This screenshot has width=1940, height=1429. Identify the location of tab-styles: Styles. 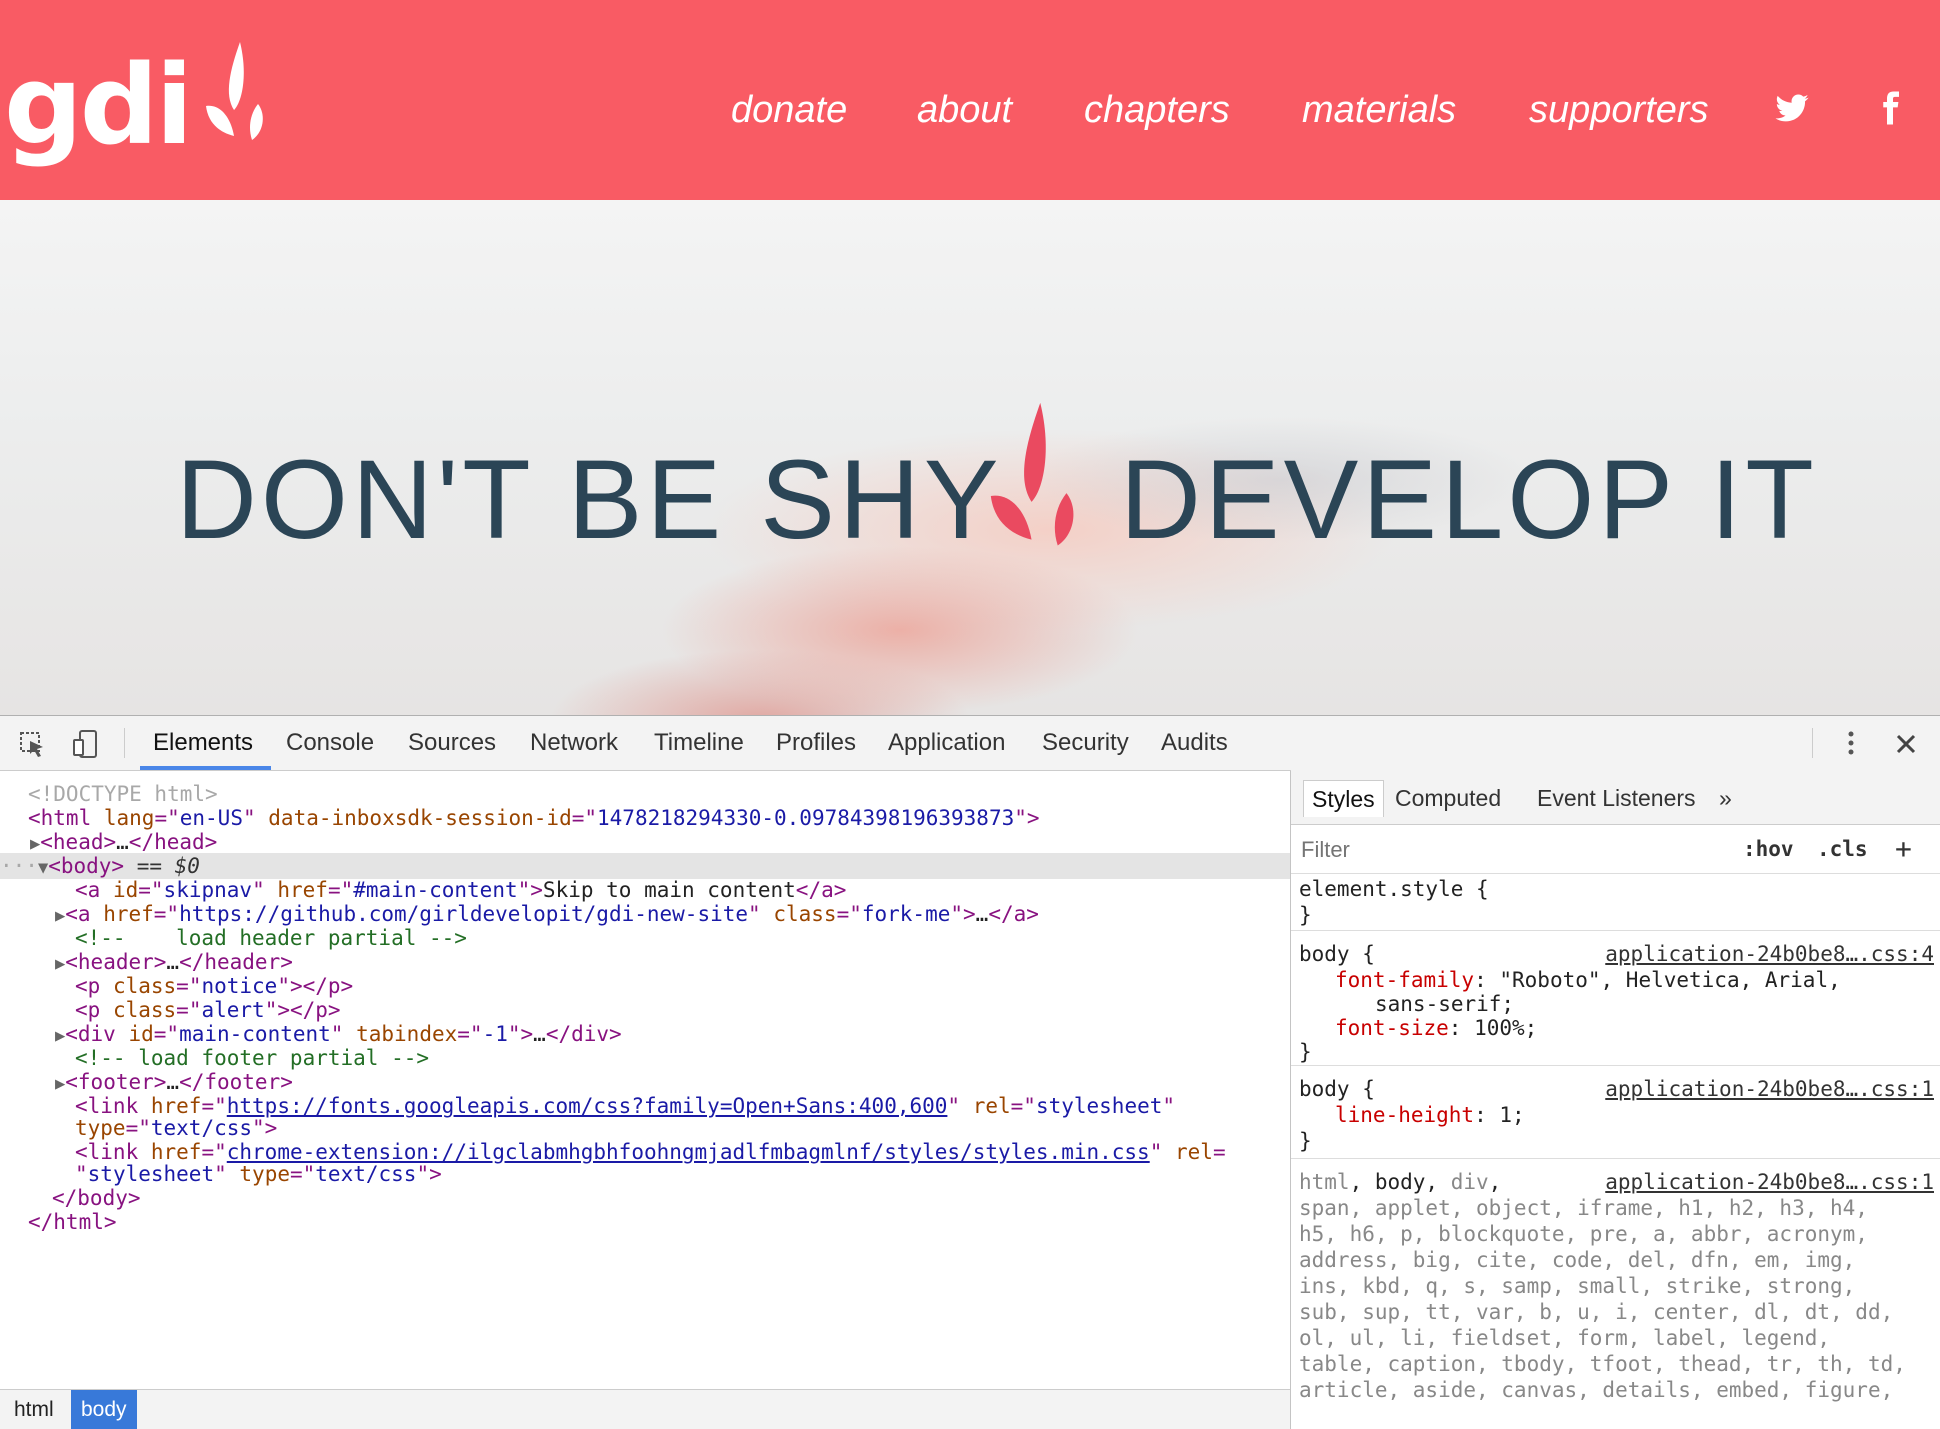
(1343, 798).